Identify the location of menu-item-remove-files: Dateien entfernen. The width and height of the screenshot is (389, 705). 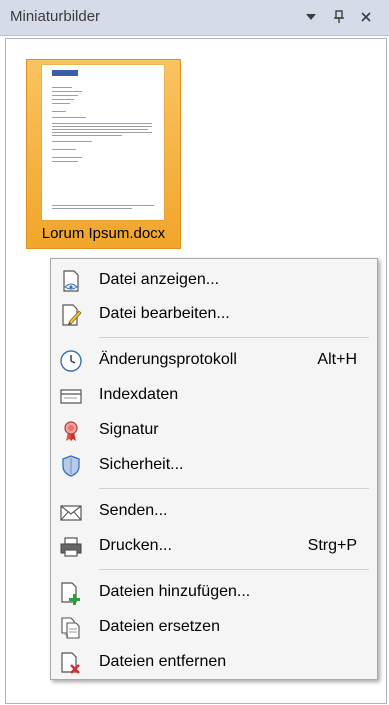
(214, 662).